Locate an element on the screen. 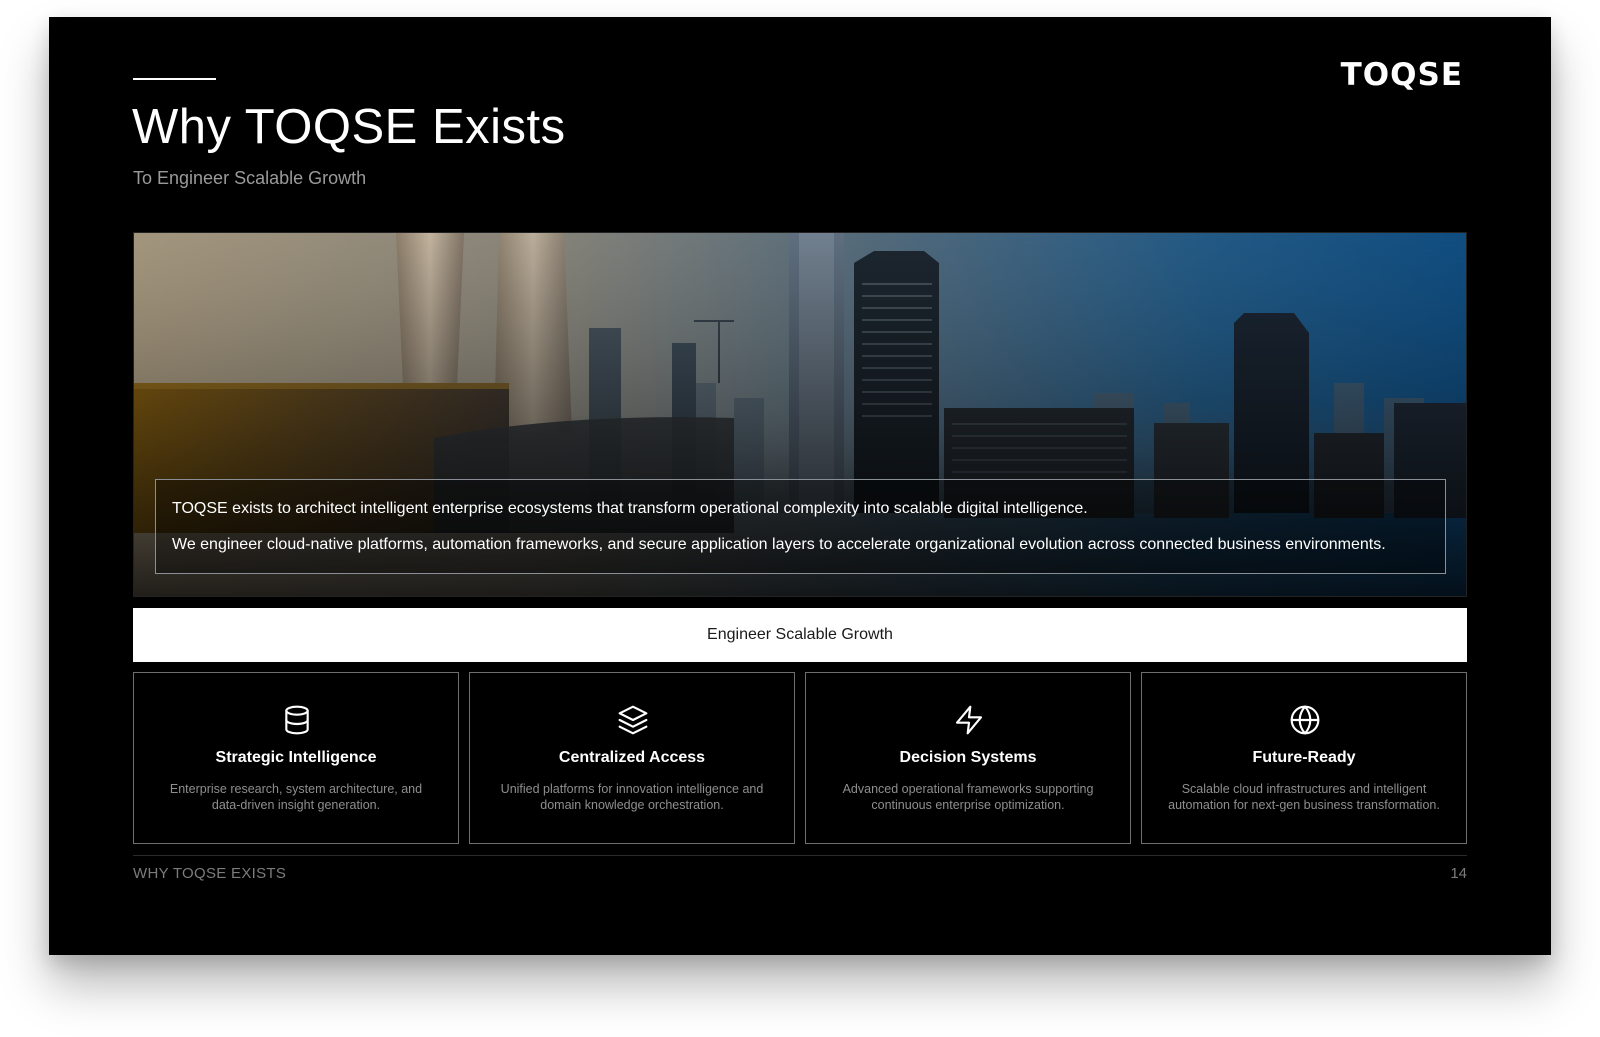 This screenshot has width=1600, height=1037. pillar-card-title: Future-Ready is located at coordinates (1304, 757).